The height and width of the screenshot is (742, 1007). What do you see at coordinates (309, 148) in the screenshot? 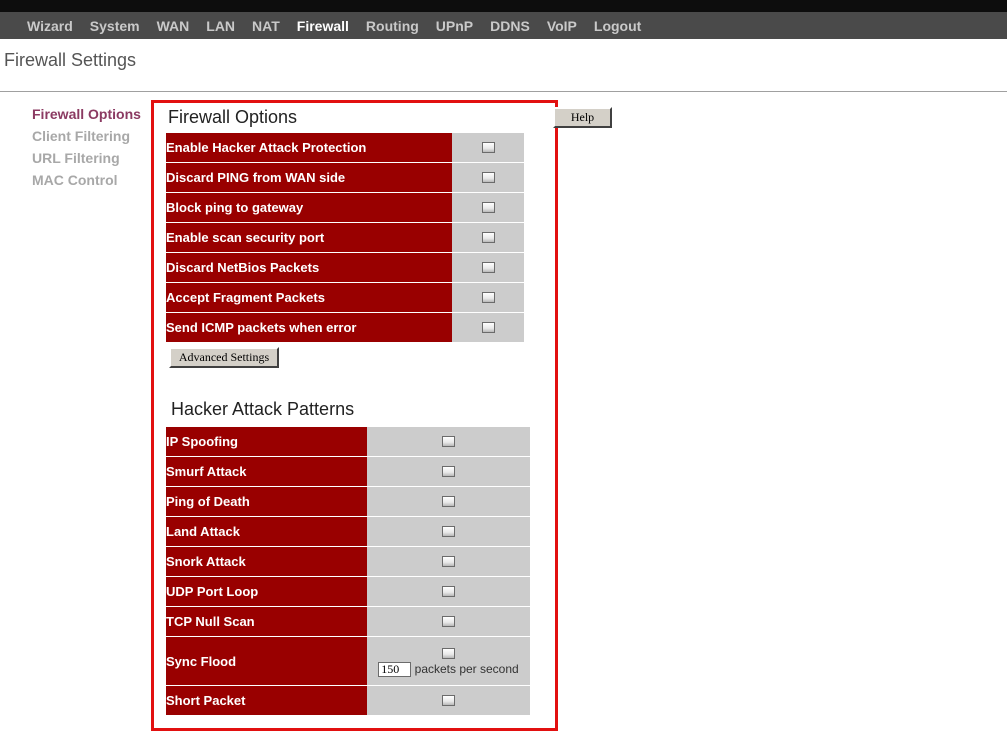
I see `option-label: Enable Hacker Attack Protection` at bounding box center [309, 148].